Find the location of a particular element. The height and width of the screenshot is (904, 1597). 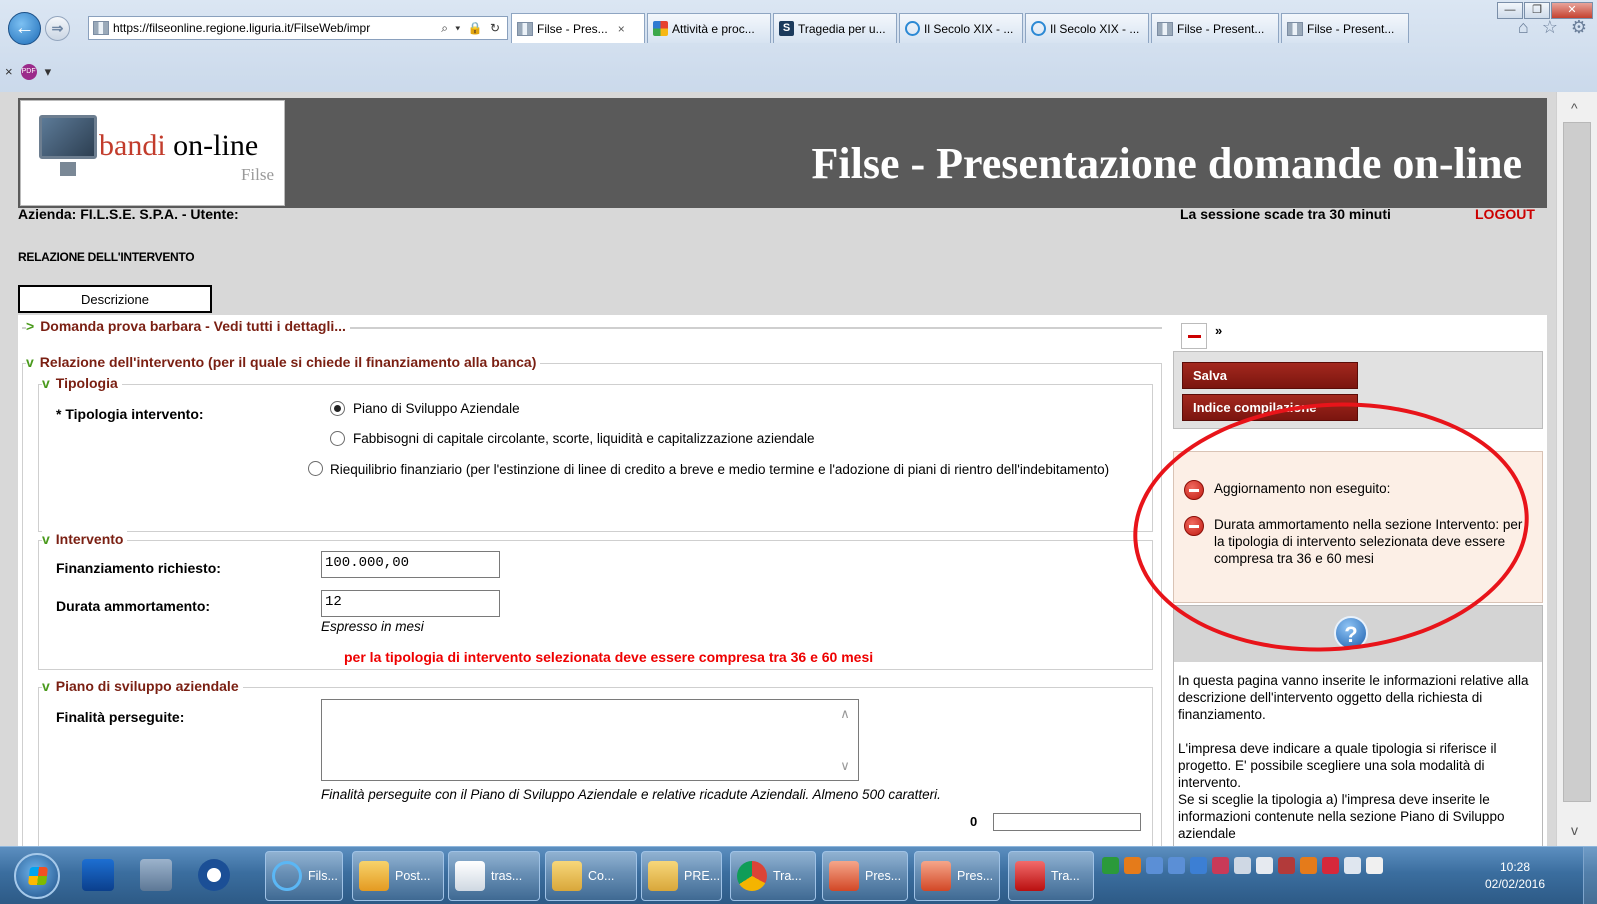

back-button: ← is located at coordinates (24, 28).